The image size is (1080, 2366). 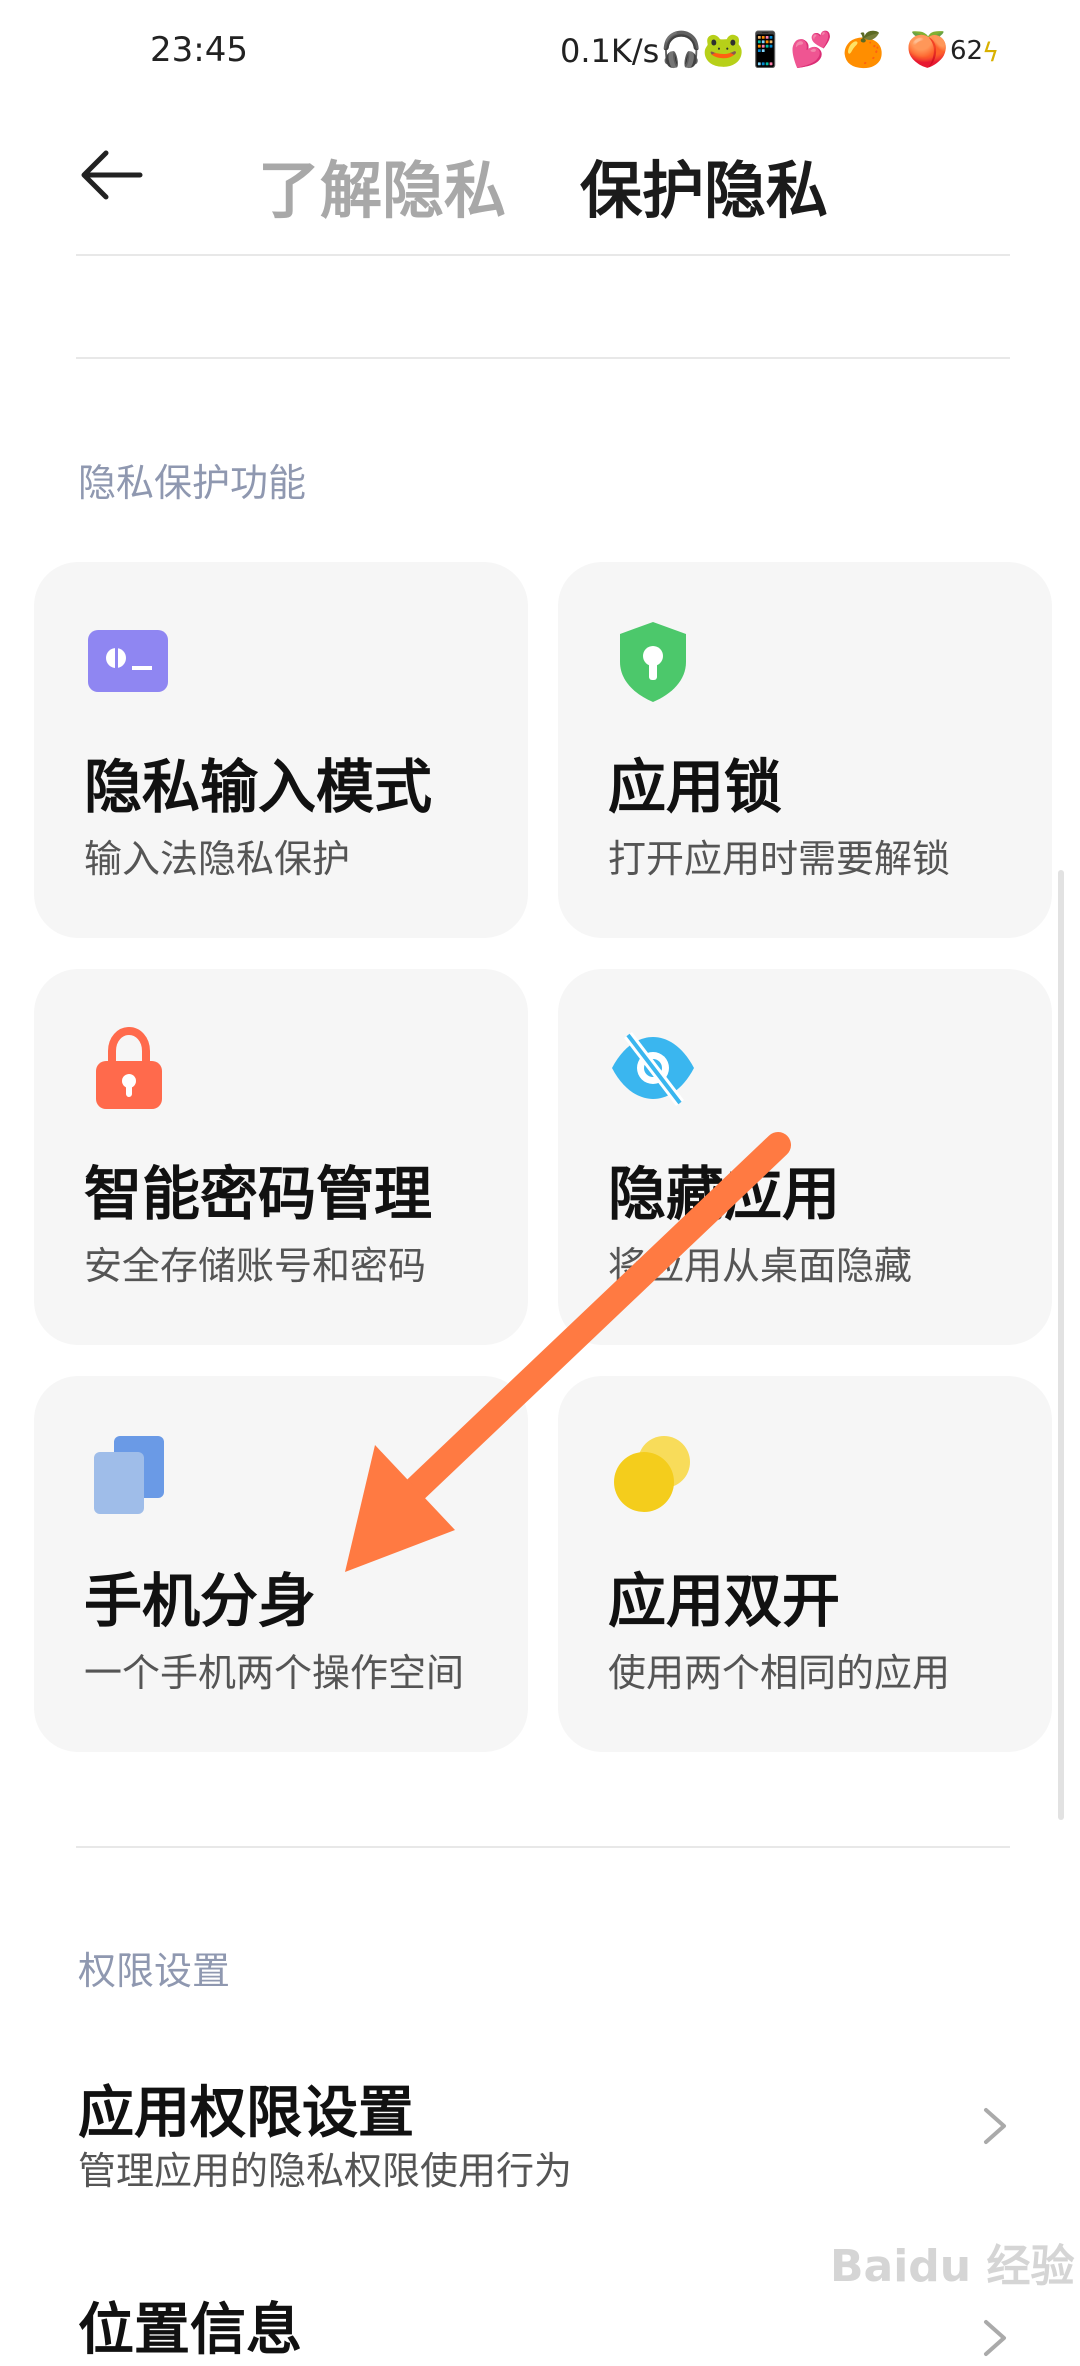 I want to click on tab-learn-privacy: 了解隐私, so click(x=382, y=185).